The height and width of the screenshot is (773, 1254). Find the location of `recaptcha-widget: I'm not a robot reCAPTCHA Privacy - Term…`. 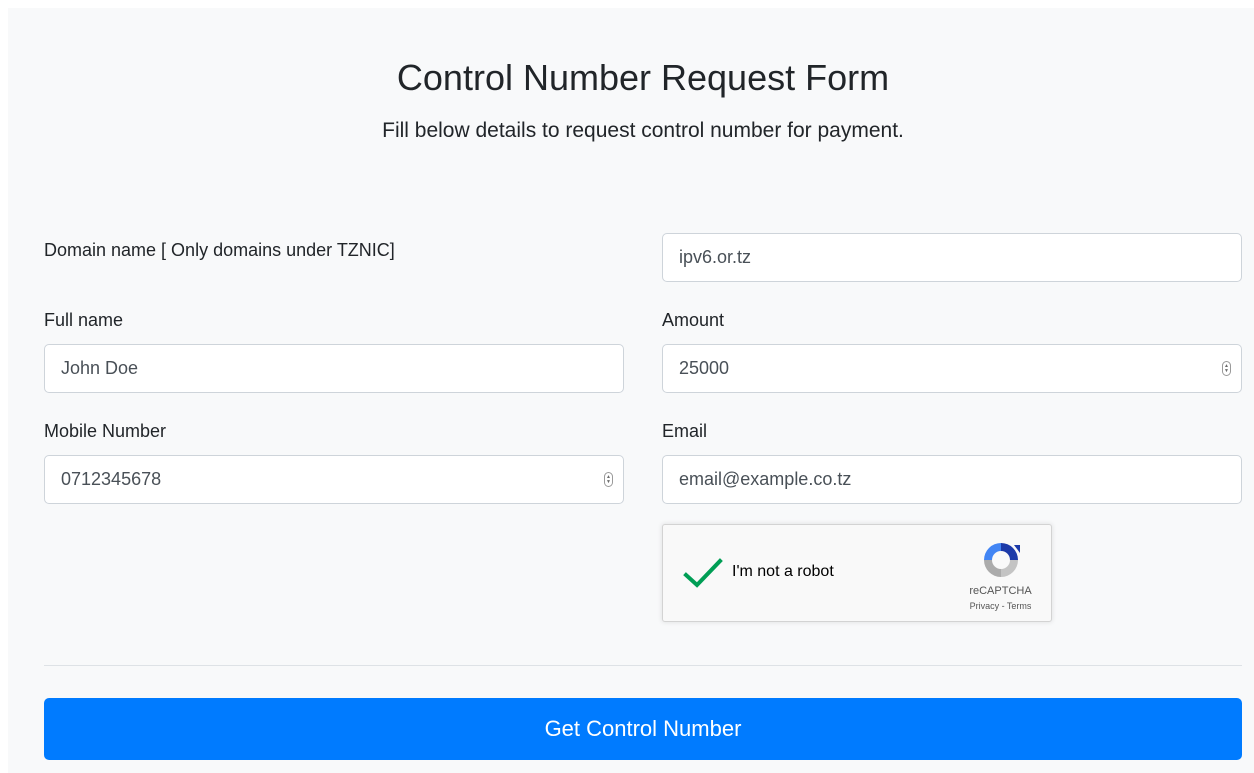

recaptcha-widget: I'm not a robot reCAPTCHA Privacy - Term… is located at coordinates (857, 573).